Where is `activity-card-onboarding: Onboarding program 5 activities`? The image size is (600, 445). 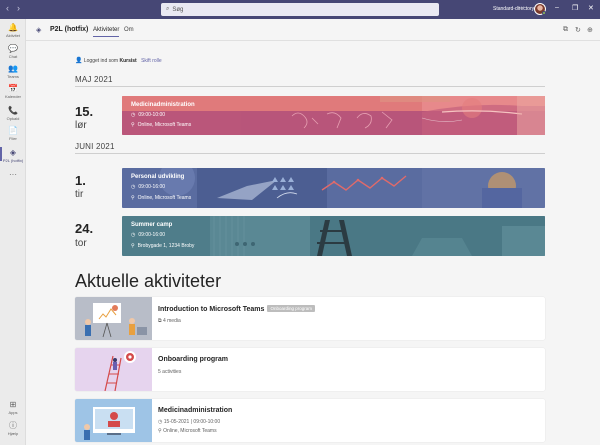 activity-card-onboarding: Onboarding program 5 activities is located at coordinates (310, 369).